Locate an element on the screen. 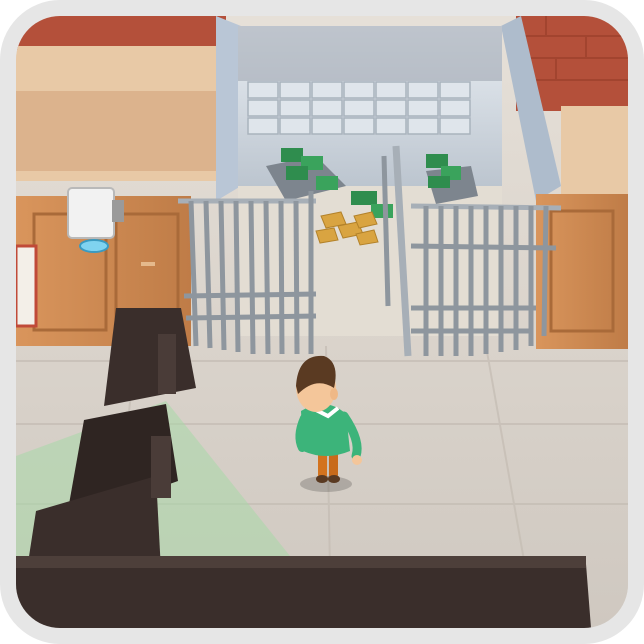  brick-wall-left is located at coordinates (121, 33).